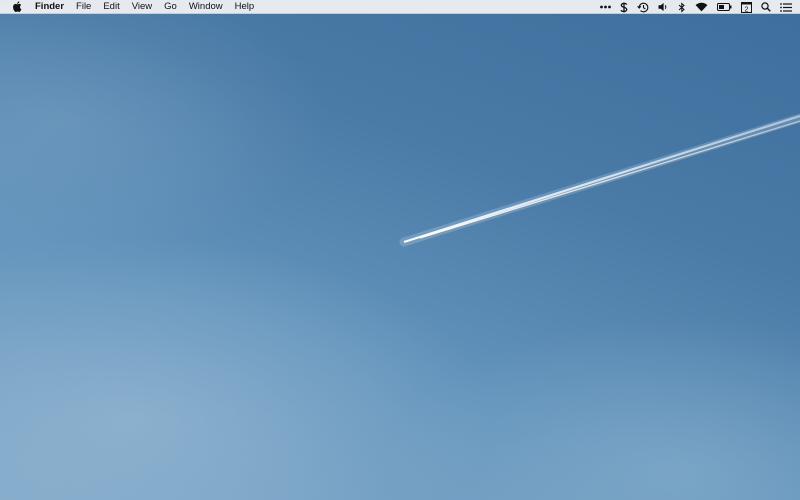 The image size is (800, 500). I want to click on battery-icon, so click(724, 7).